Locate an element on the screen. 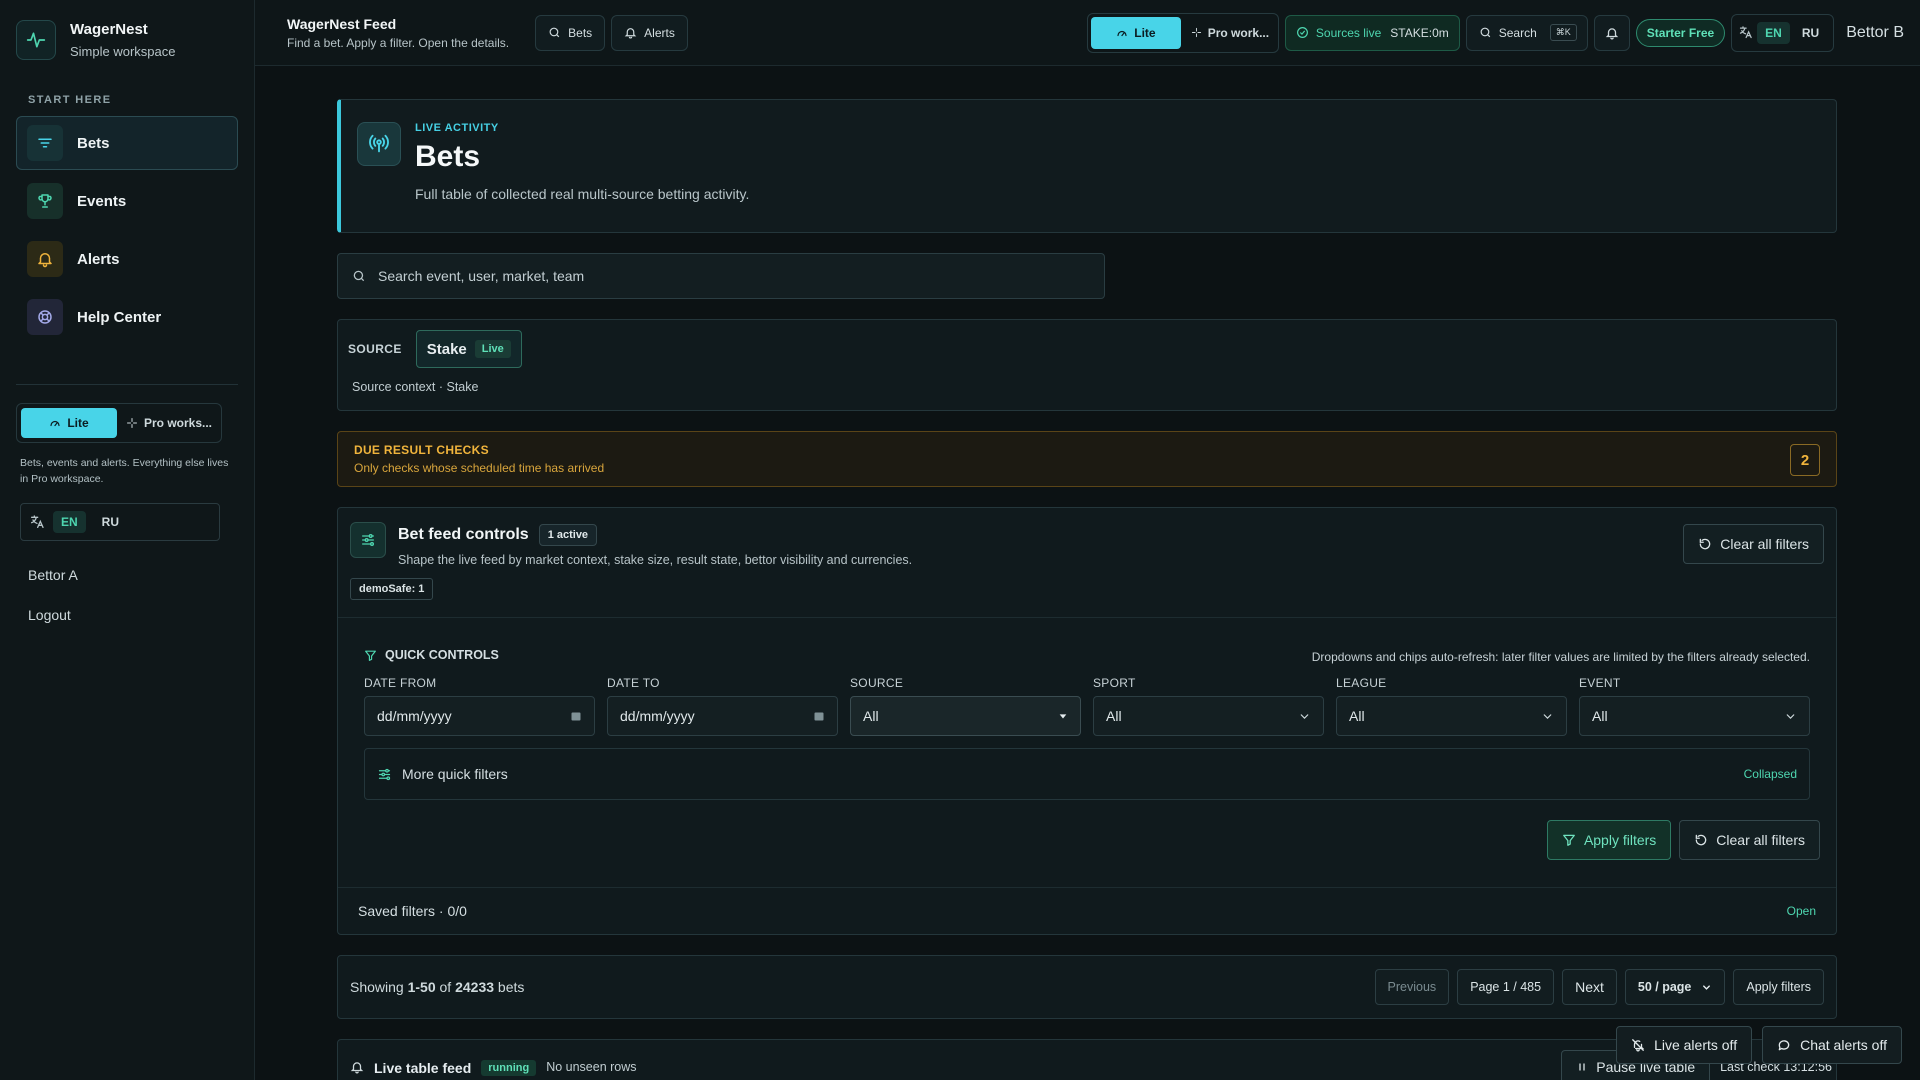 This screenshot has height=1080, width=1920. due-count-badge: 2 is located at coordinates (1805, 460).